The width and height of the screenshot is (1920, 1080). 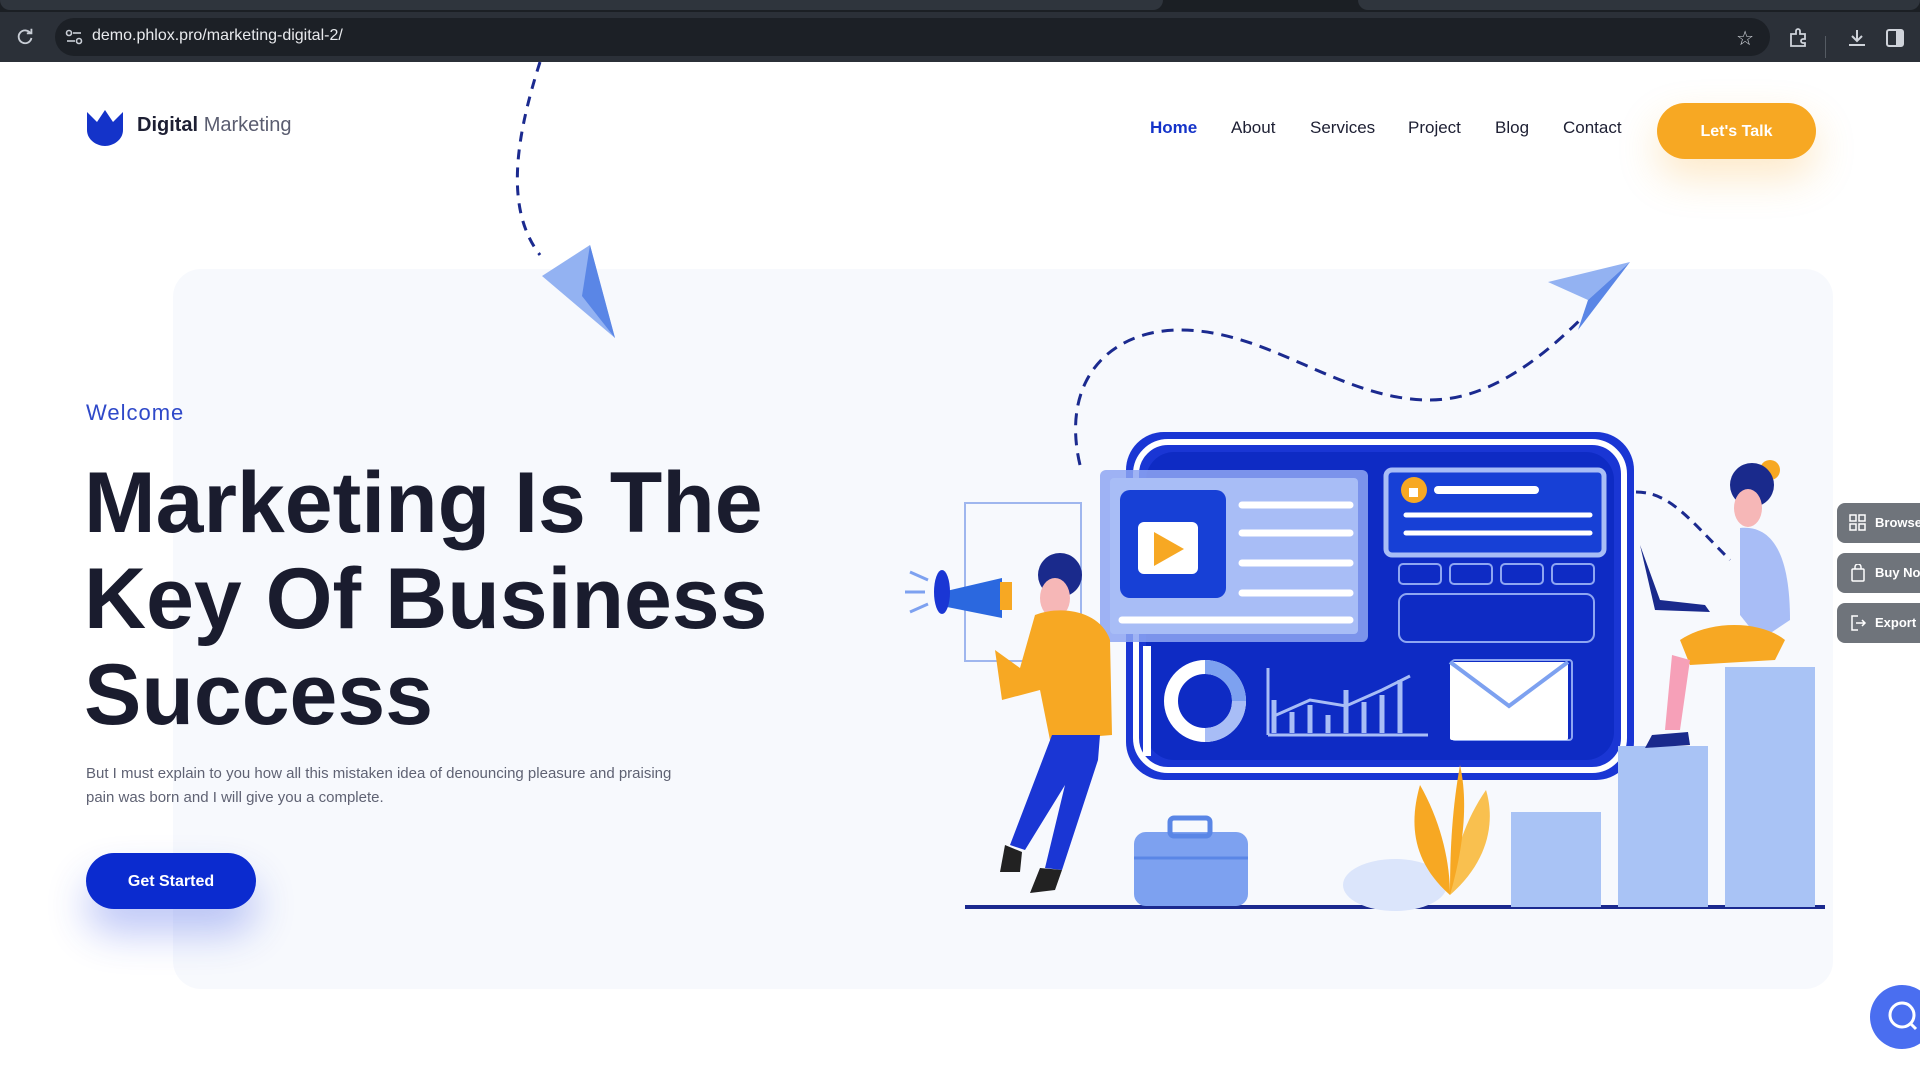 What do you see at coordinates (423, 503) in the screenshot?
I see `headline-line: Marketing Is The` at bounding box center [423, 503].